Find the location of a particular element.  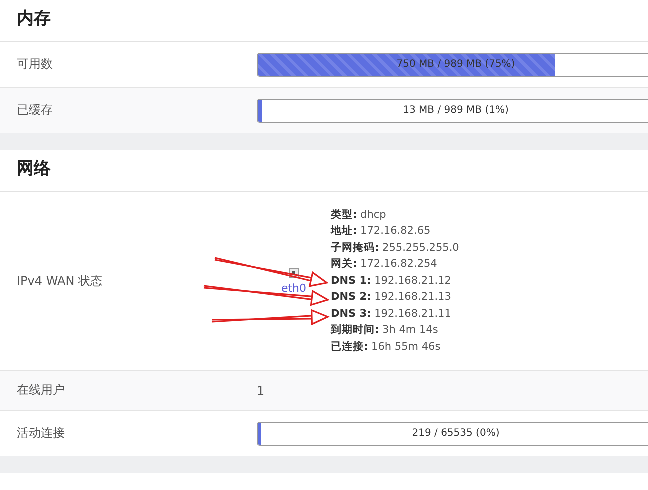

wan-detail: 网关: 172.16.82.254 is located at coordinates (384, 264).